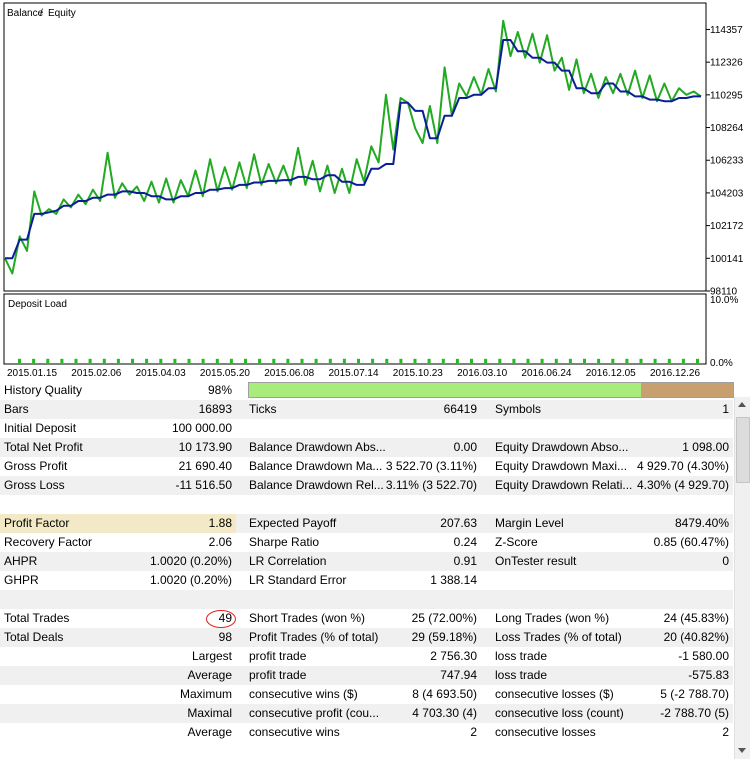 This screenshot has width=750, height=760. Describe the element at coordinates (284, 542) in the screenshot. I see `metric-label: Sharpe Ratio` at that location.